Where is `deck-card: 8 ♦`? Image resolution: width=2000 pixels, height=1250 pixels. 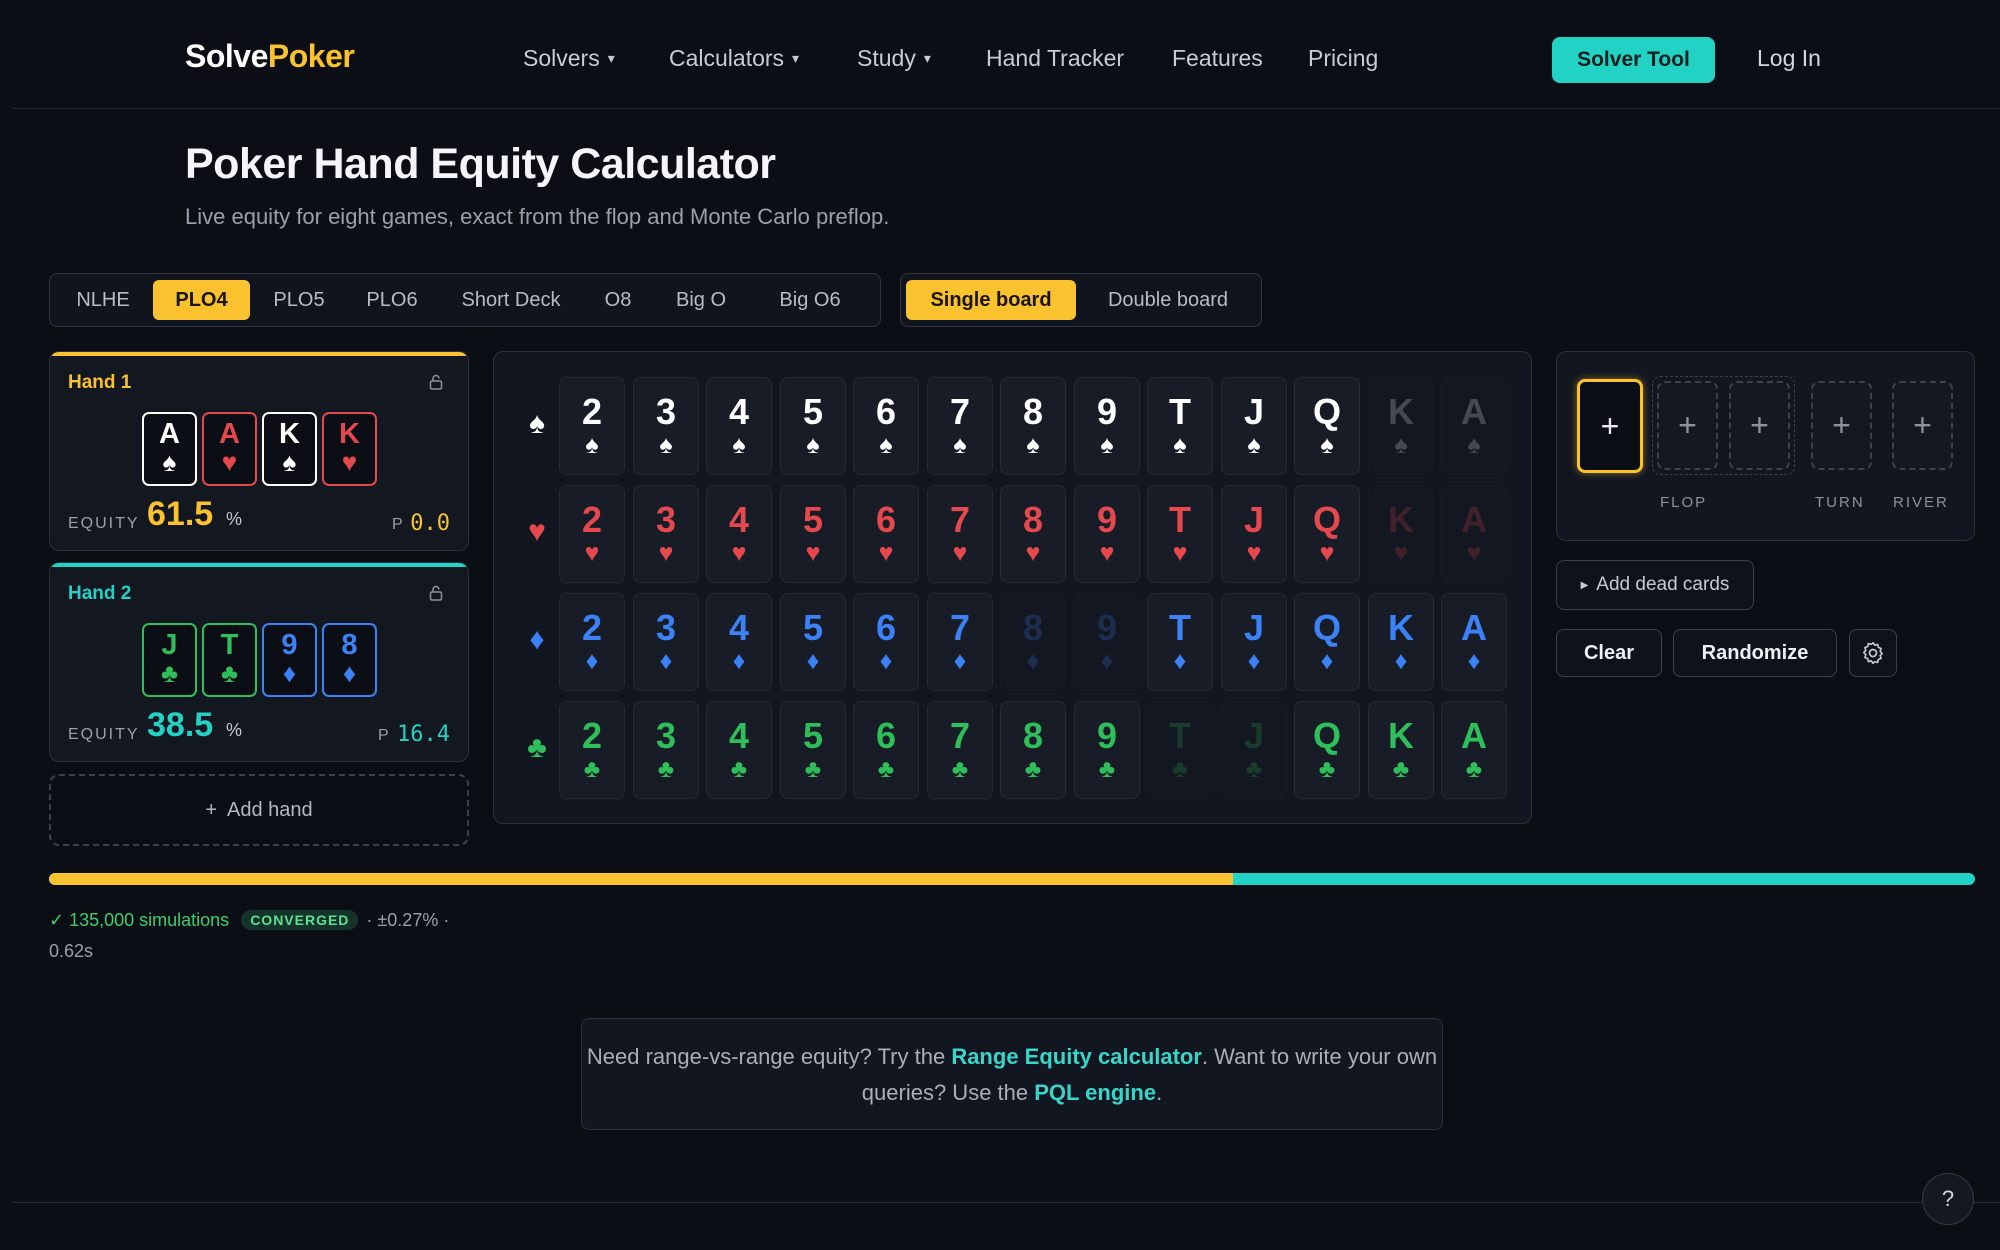 deck-card: 8 ♦ is located at coordinates (1033, 642).